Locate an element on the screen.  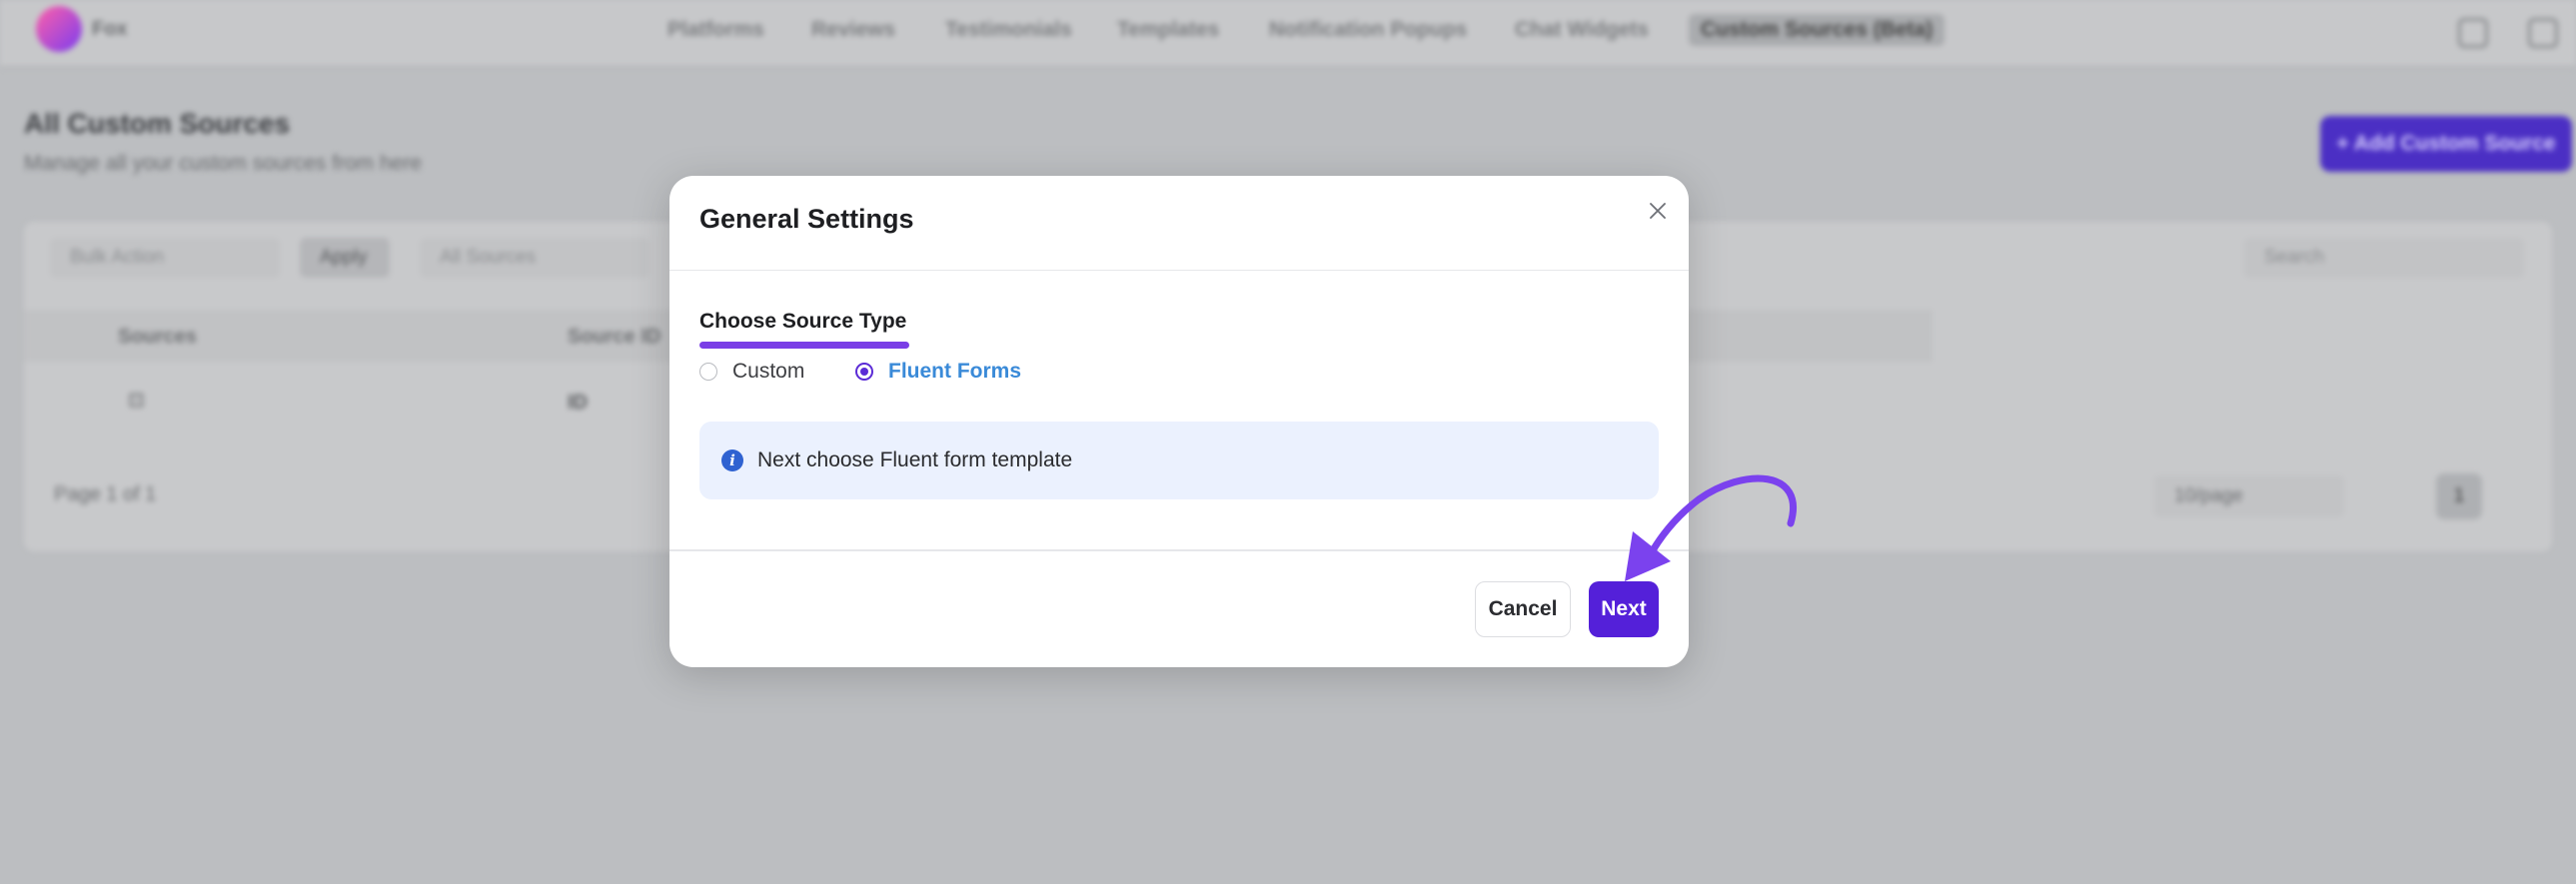
info-alert: i Next choose Fluent form template is located at coordinates (1179, 460).